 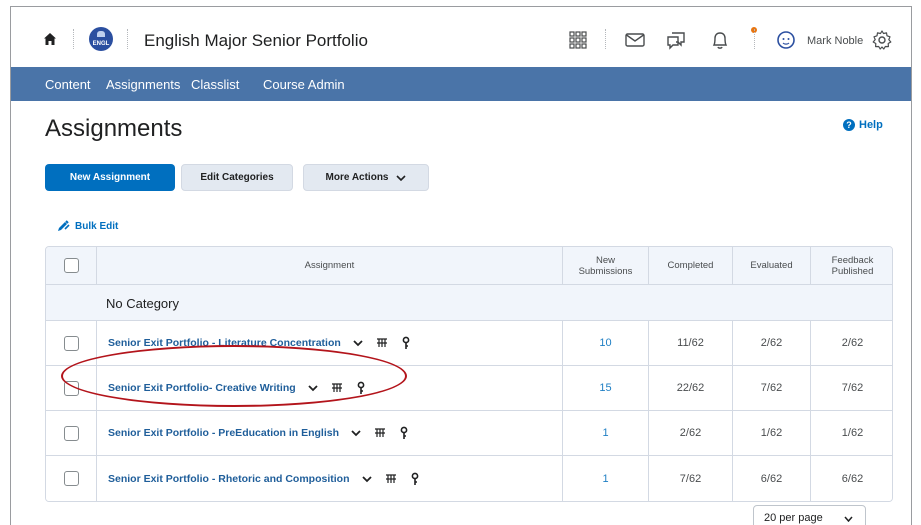 I want to click on header-feedback-published: Feedback Published, so click(x=851, y=265).